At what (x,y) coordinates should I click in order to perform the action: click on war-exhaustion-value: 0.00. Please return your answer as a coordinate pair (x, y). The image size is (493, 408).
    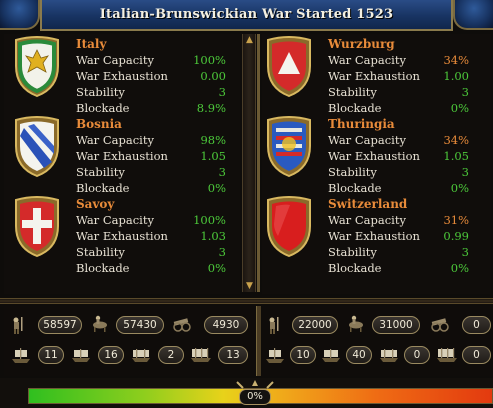
    Looking at the image, I should click on (213, 76).